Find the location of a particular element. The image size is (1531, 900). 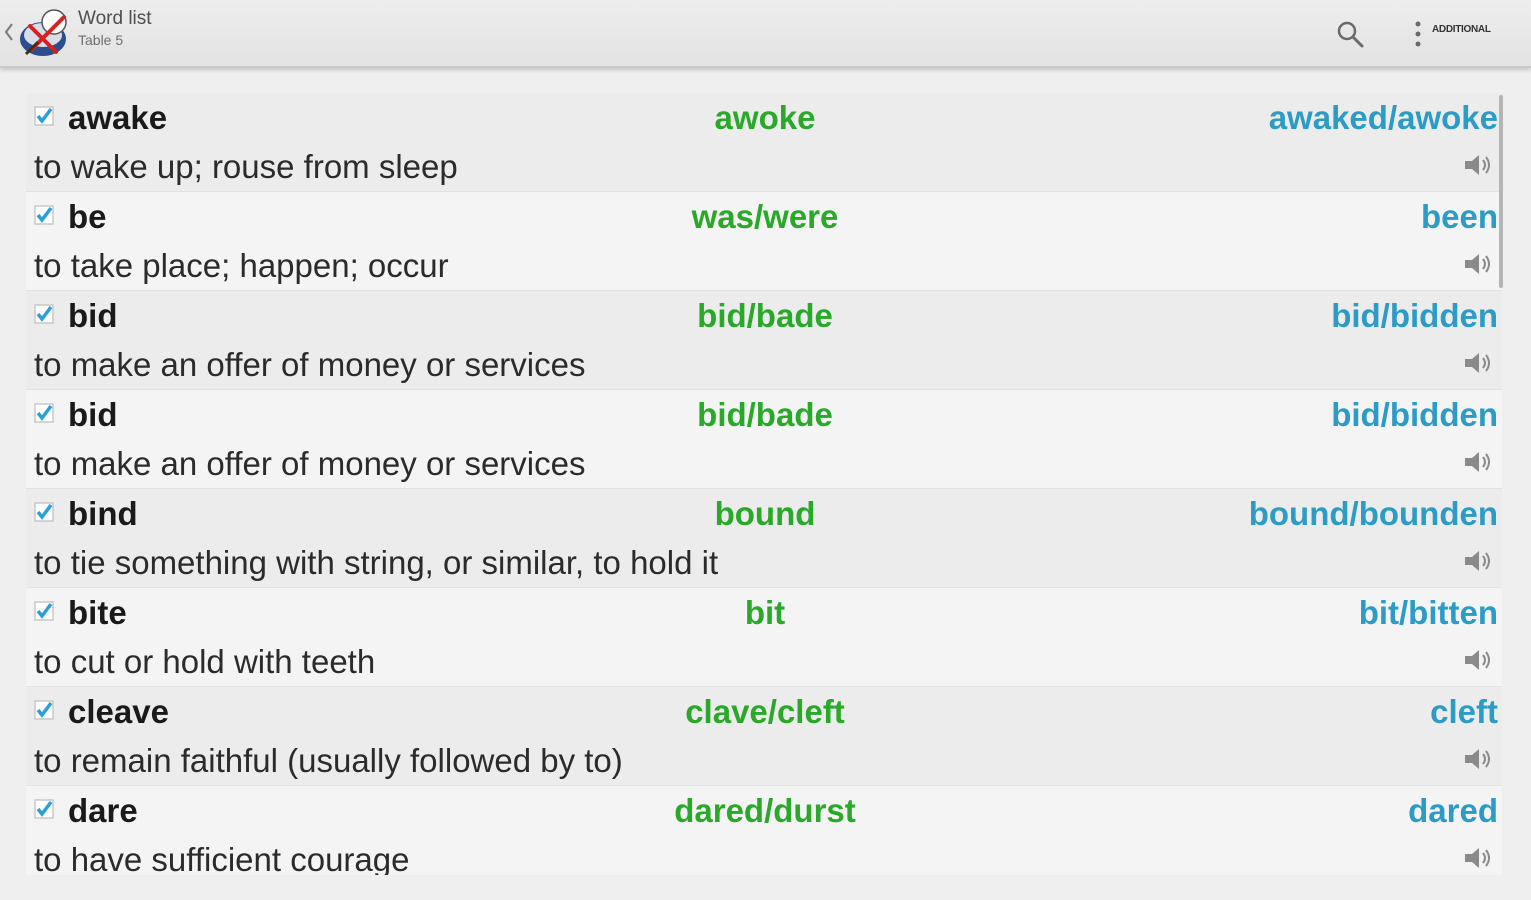

base-form: bite is located at coordinates (97, 612).